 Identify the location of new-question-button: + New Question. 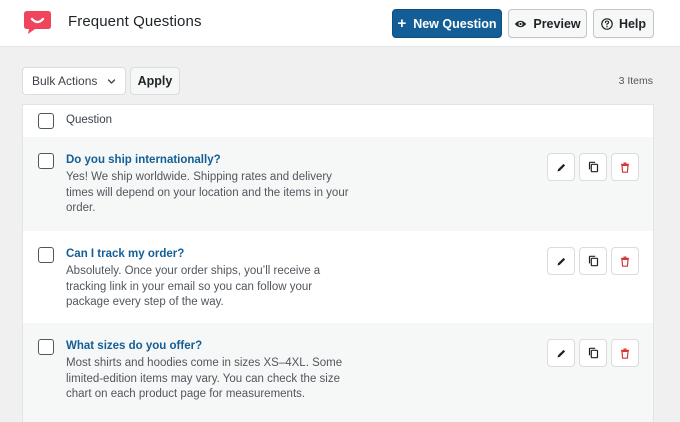
(447, 23).